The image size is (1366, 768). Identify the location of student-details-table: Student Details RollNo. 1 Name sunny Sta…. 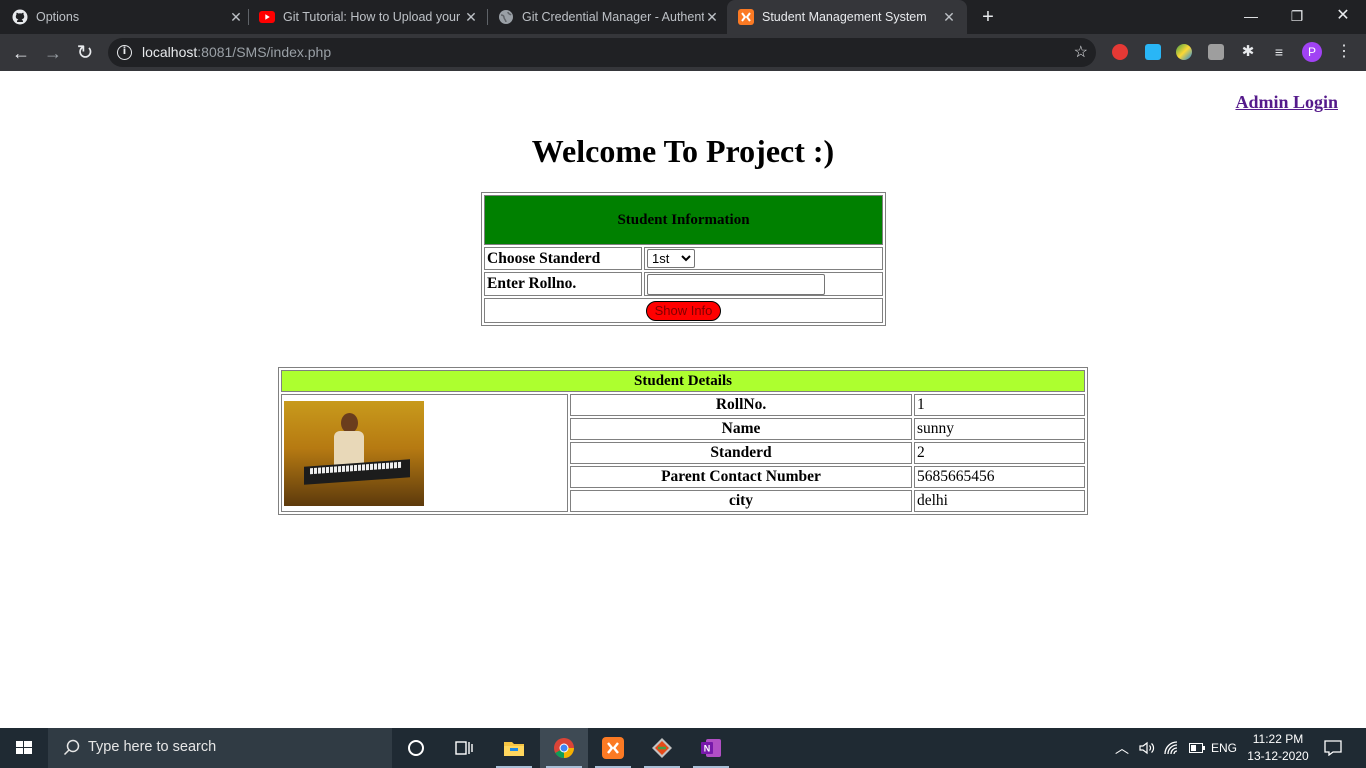
(683, 441).